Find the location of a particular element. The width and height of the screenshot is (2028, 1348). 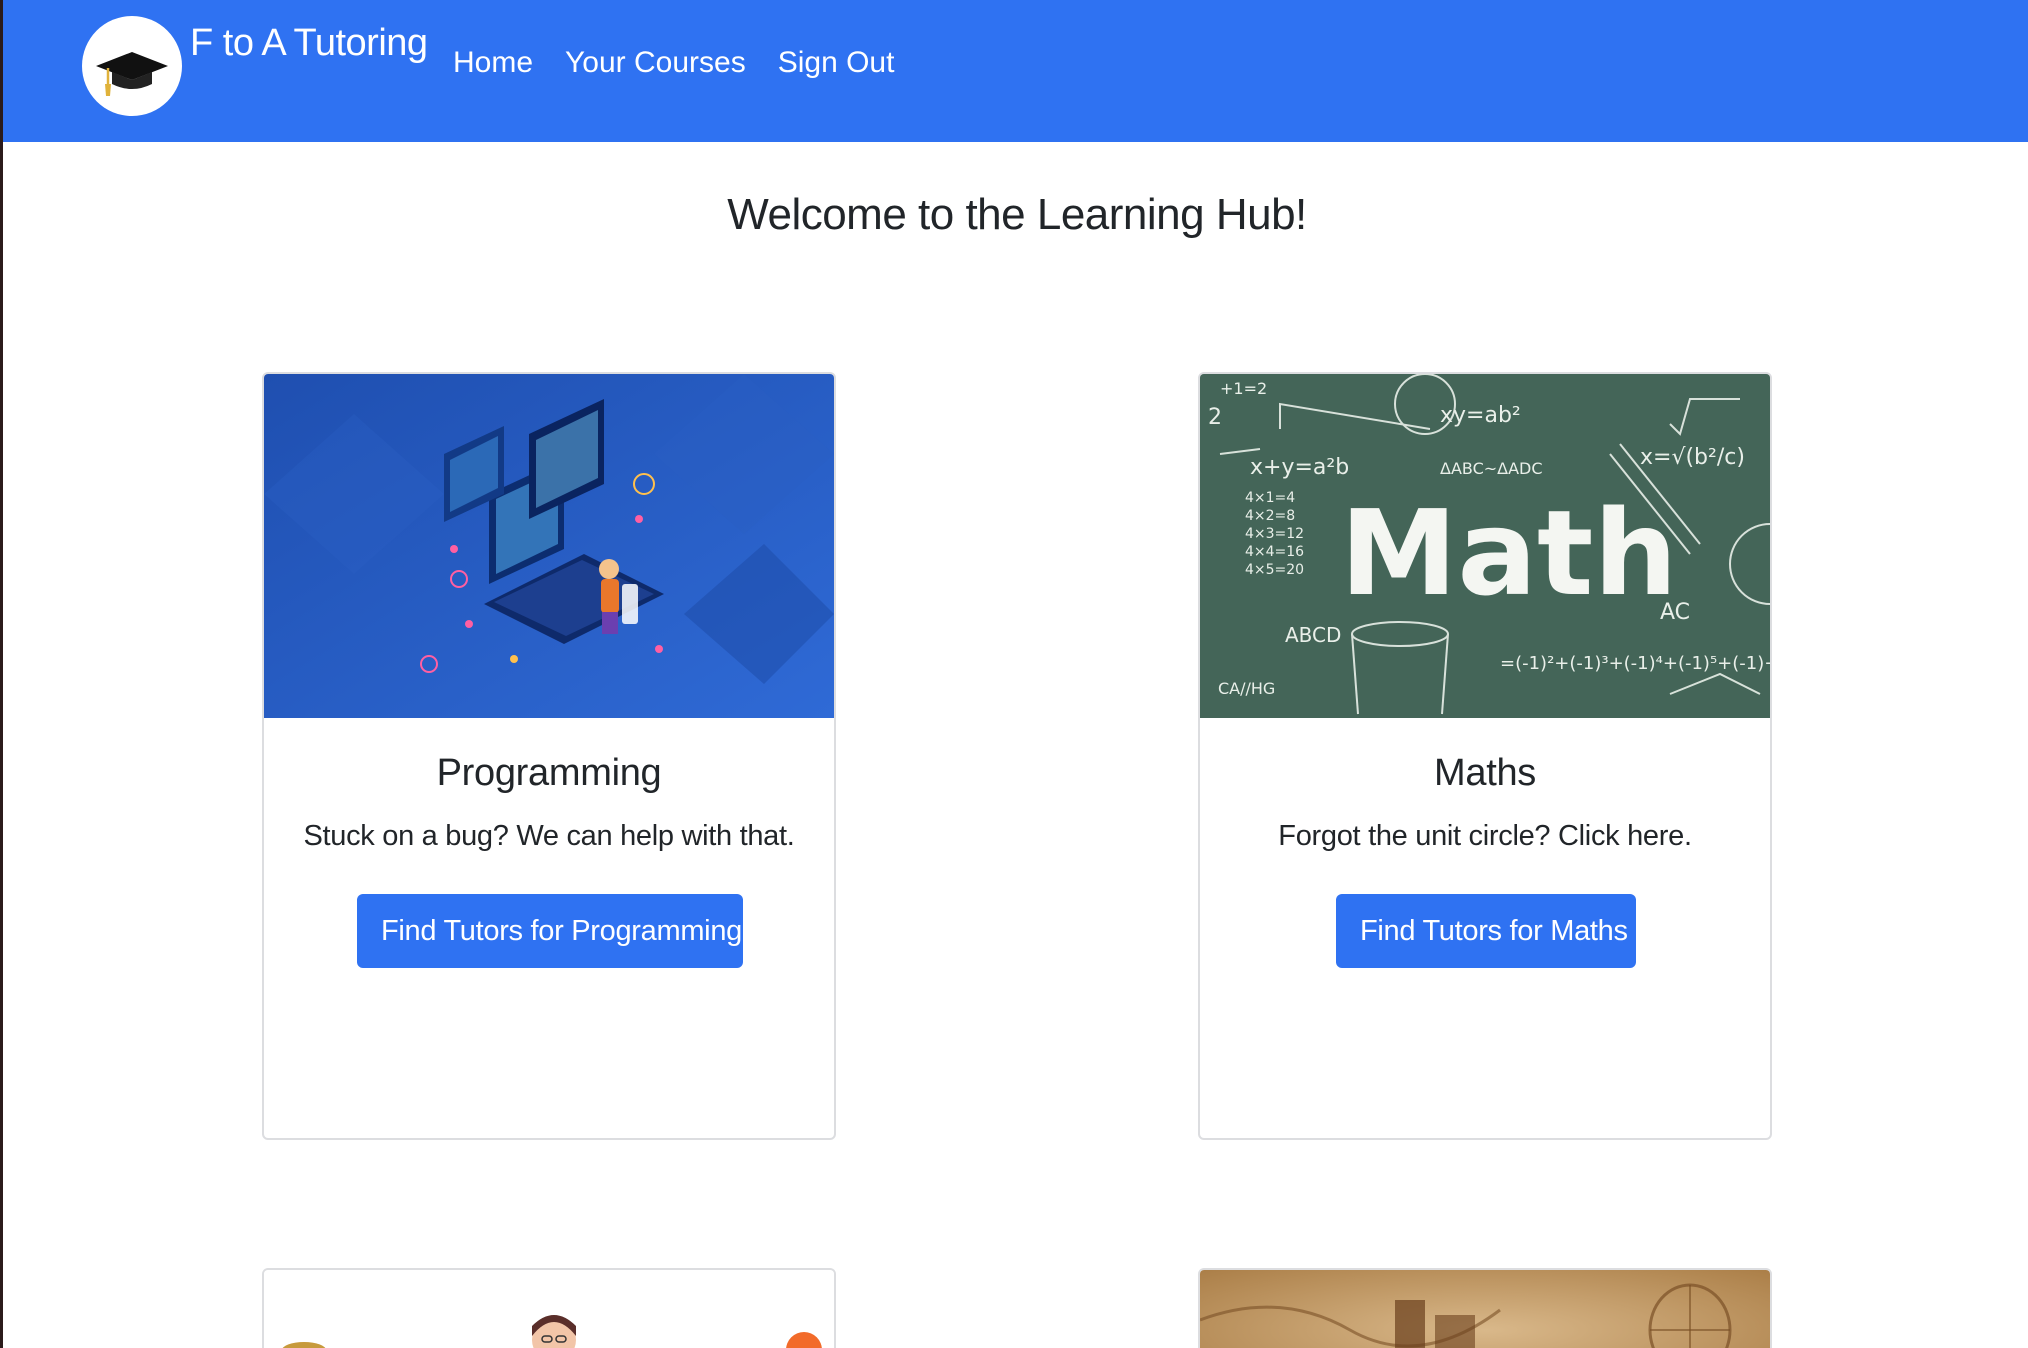

svg-text: 4×5=20 is located at coordinates (1274, 570).